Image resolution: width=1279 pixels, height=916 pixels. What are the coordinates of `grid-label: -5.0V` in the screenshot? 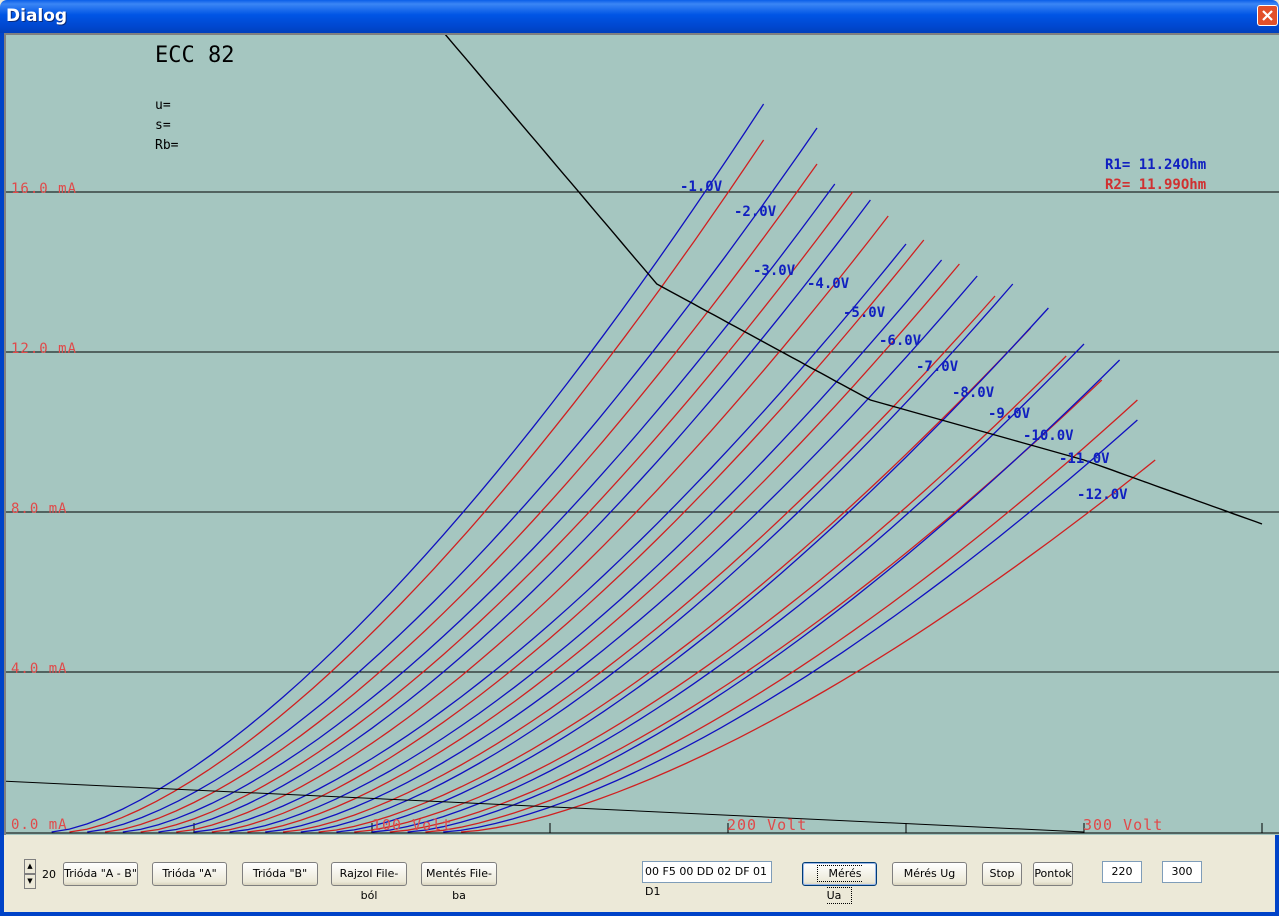 It's located at (864, 313).